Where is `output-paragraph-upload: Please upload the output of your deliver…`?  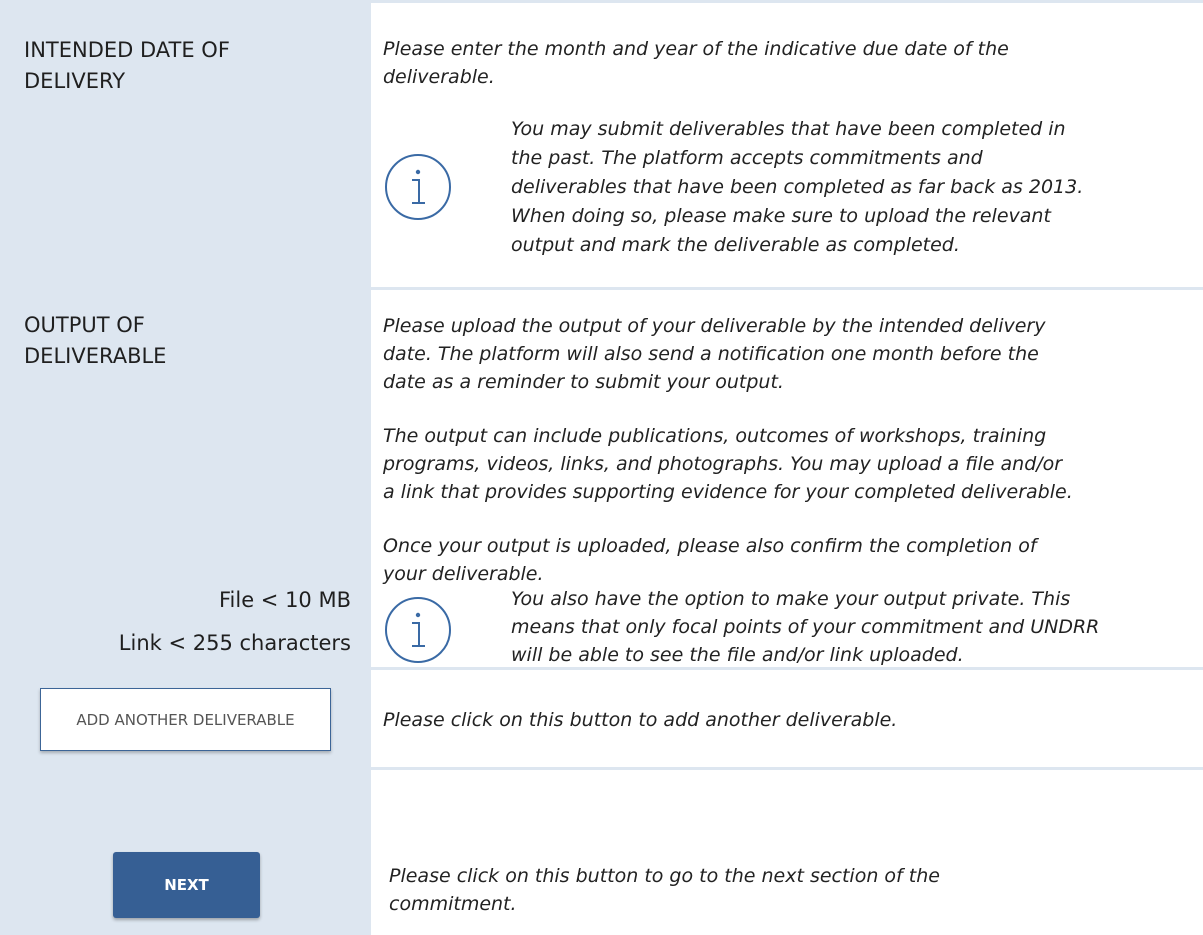
output-paragraph-upload: Please upload the output of your deliver… is located at coordinates (788, 354).